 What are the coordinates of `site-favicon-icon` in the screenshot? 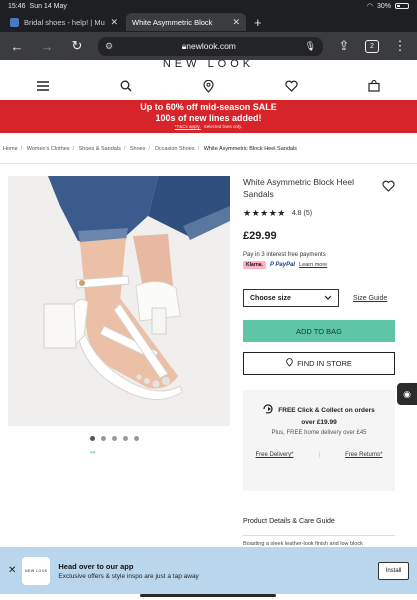 It's located at (14, 22).